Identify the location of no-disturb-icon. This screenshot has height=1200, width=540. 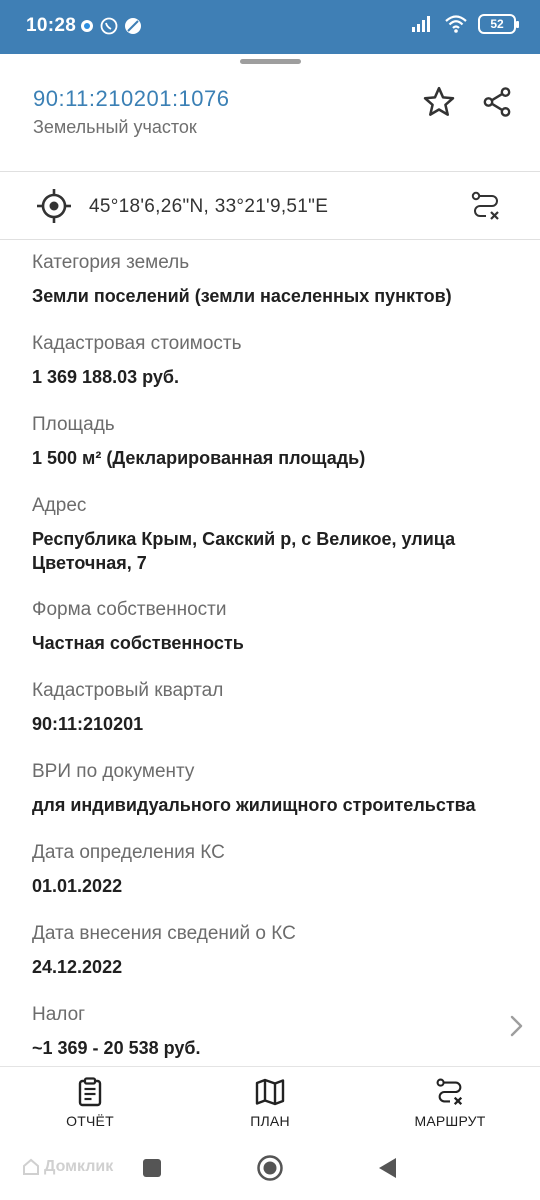
(133, 26).